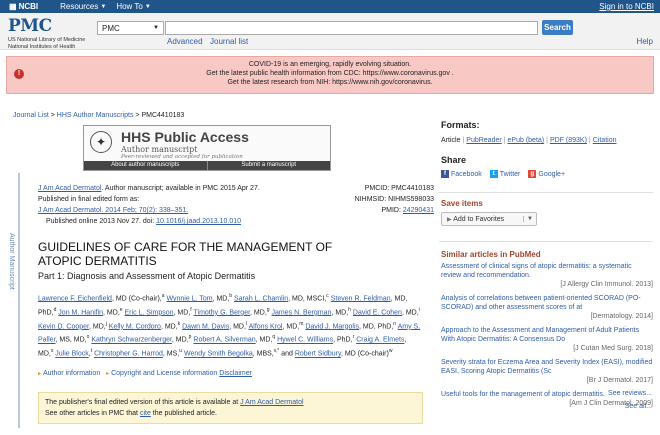 The image size is (660, 435). Describe the element at coordinates (83, 6) in the screenshot. I see `resources-menu: Resources ▼` at that location.